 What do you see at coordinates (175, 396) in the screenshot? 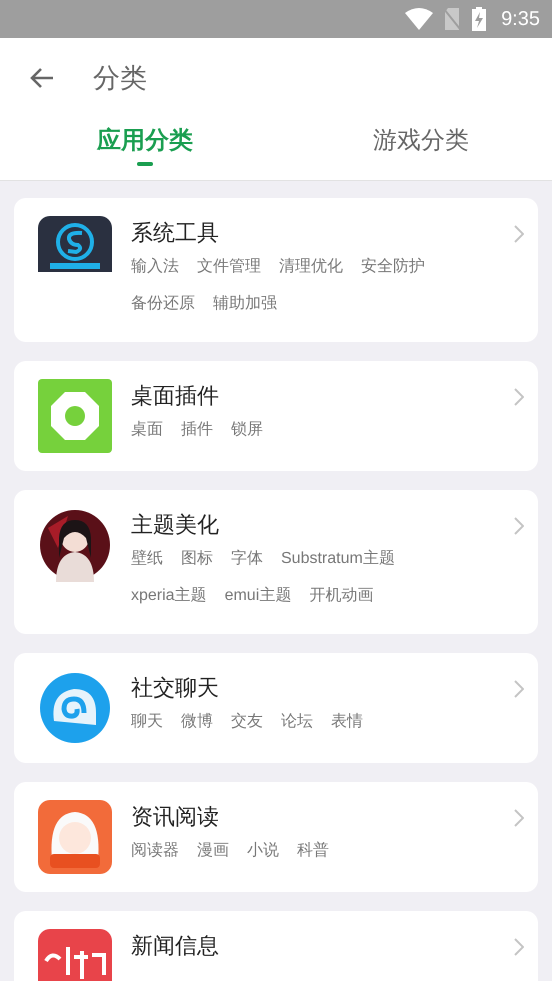
I see `category-title: 桌面插件` at bounding box center [175, 396].